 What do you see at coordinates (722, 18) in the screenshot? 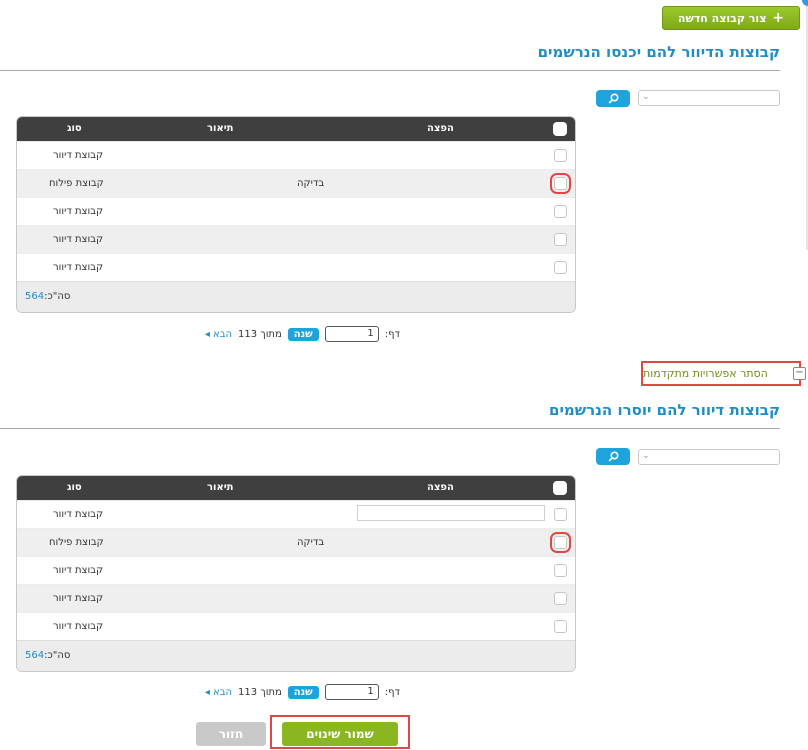
I see `new-group-label: צור קבוצה חדשה` at bounding box center [722, 18].